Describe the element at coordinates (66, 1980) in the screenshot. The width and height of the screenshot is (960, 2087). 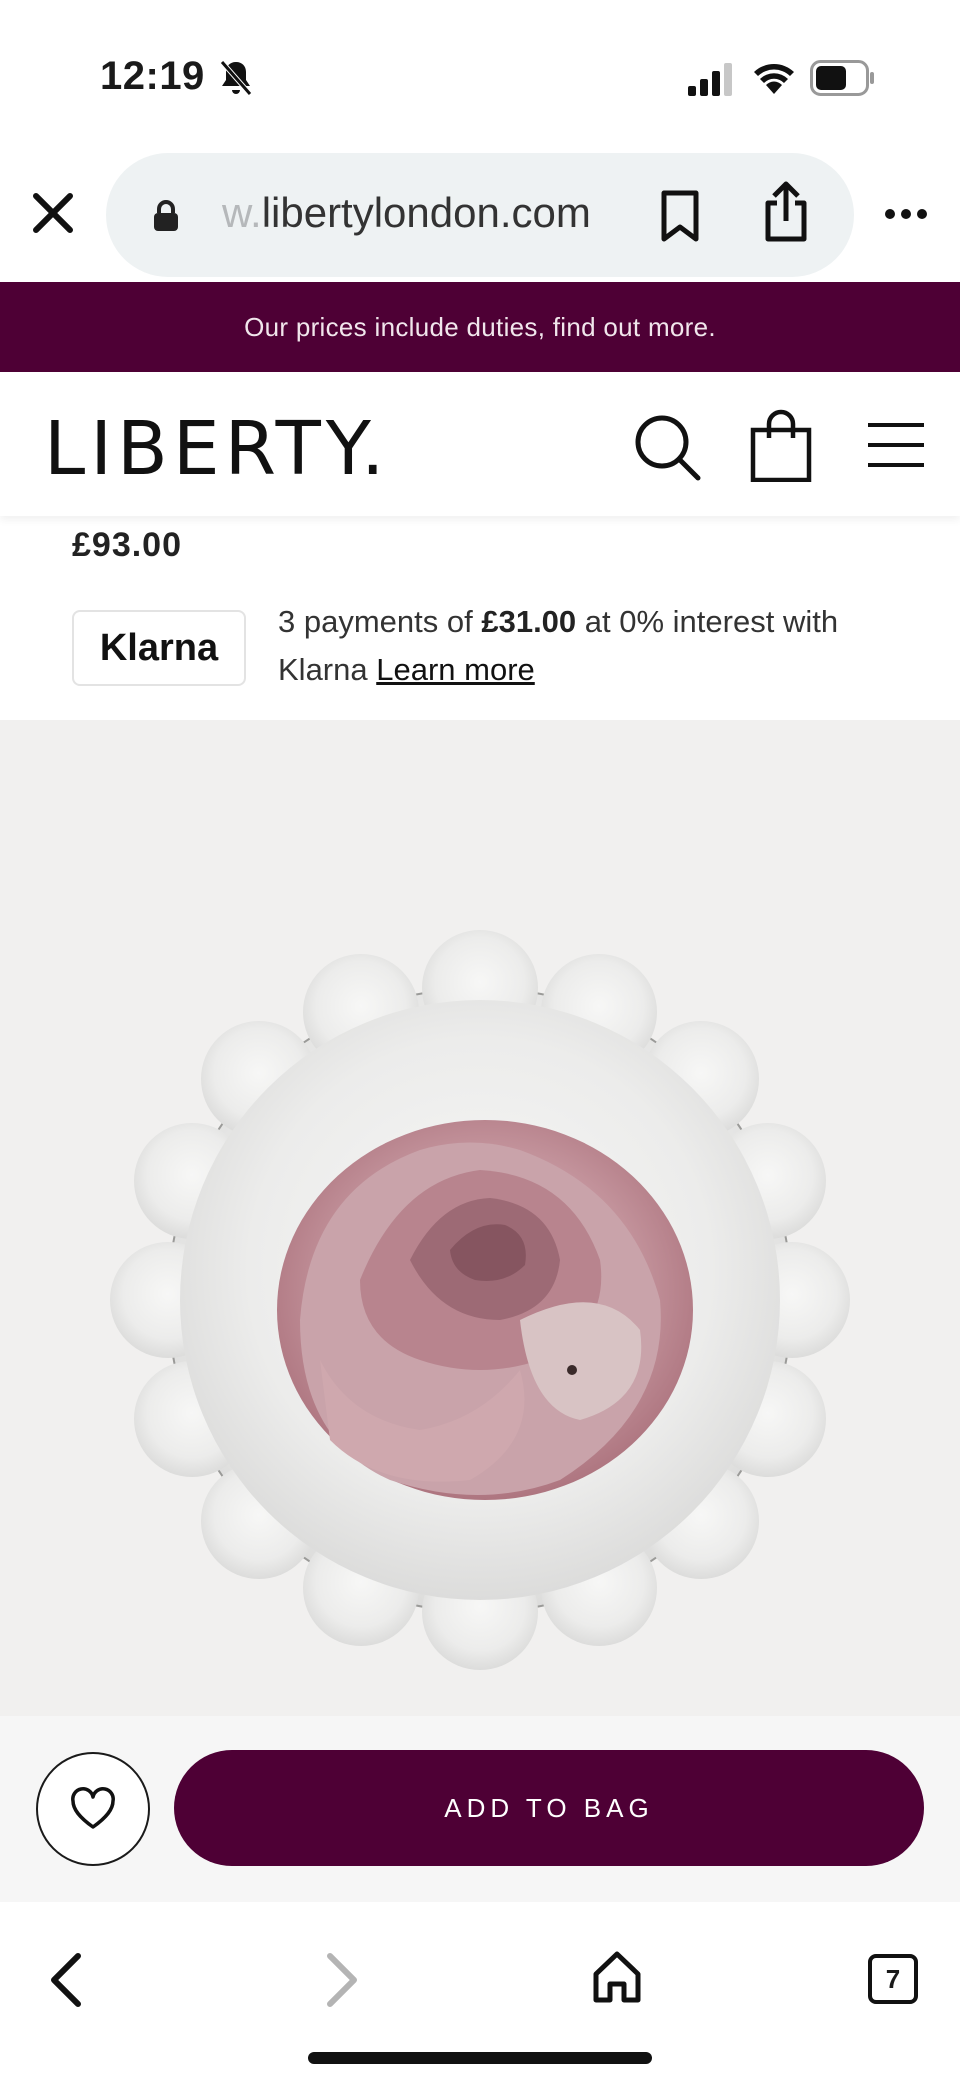
I see `back-arrow-icon` at that location.